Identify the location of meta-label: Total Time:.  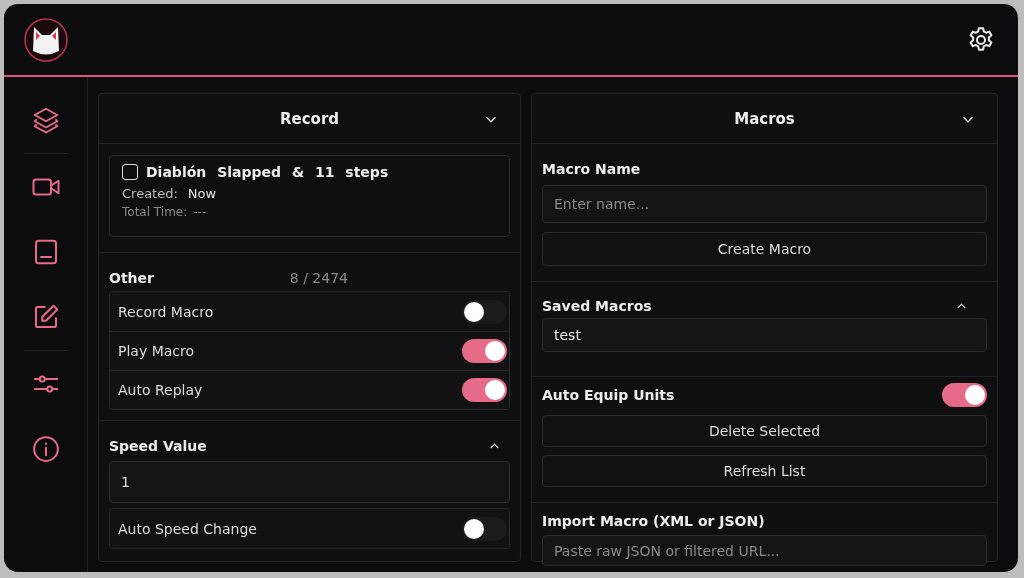
(155, 212).